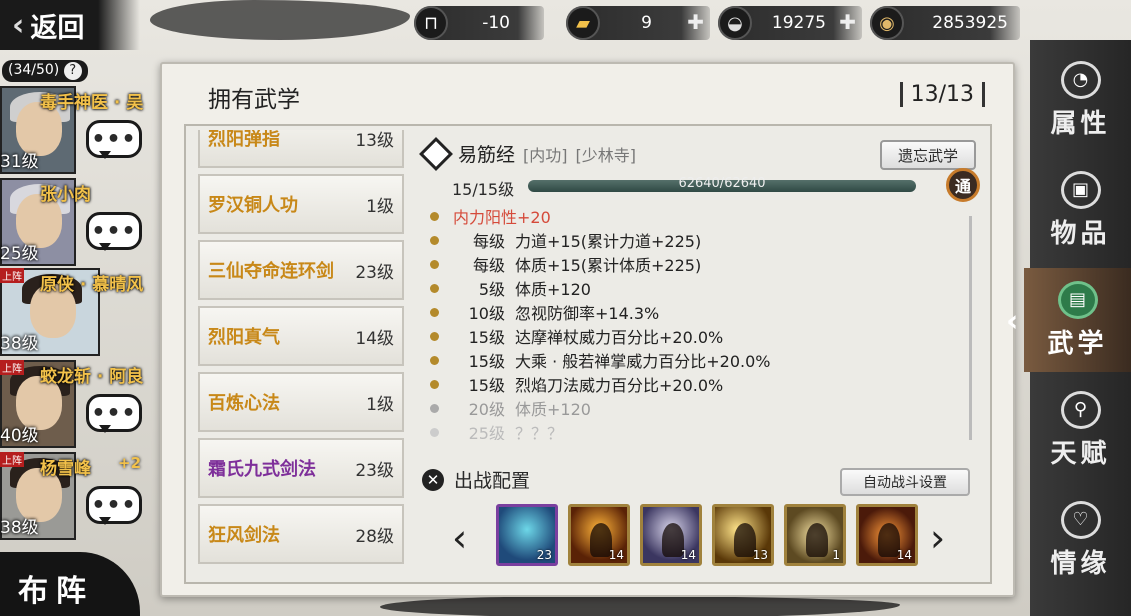 Image resolution: width=1131 pixels, height=616 pixels. What do you see at coordinates (80, 130) in the screenshot?
I see `hero-card: 毒手神医 · 吴 31级 •••` at bounding box center [80, 130].